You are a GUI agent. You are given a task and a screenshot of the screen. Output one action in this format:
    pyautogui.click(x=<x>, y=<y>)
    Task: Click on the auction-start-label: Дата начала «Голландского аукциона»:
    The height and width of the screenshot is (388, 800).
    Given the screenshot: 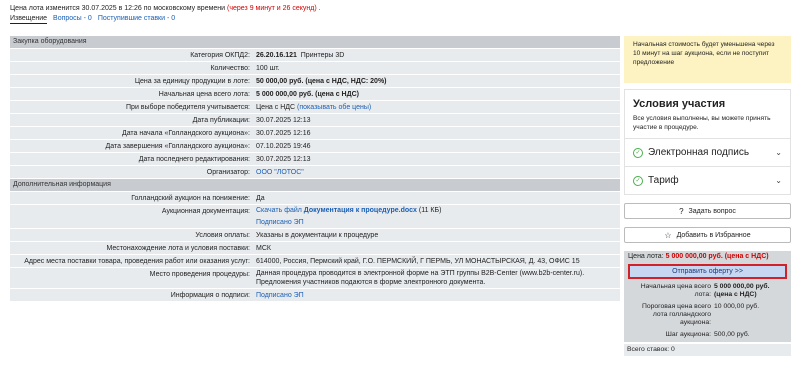 What is the action you would take?
    pyautogui.click(x=185, y=133)
    